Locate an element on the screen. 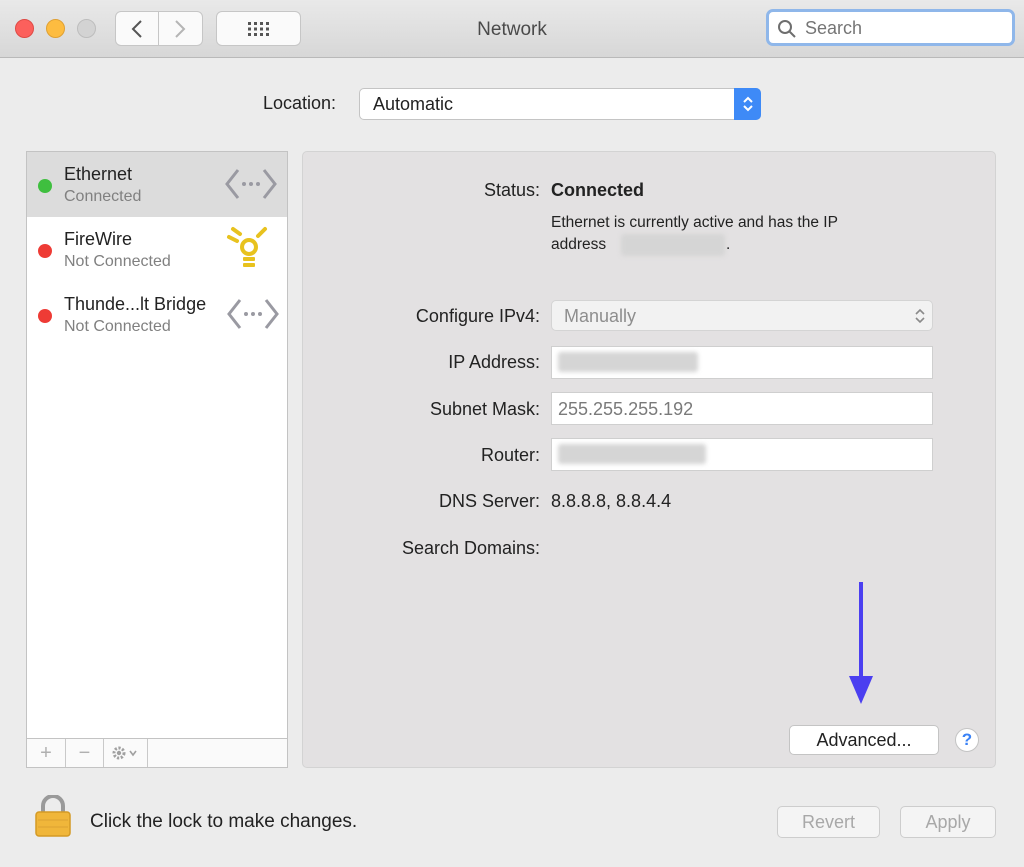 This screenshot has height=867, width=1024. search-input is located at coordinates (905, 28).